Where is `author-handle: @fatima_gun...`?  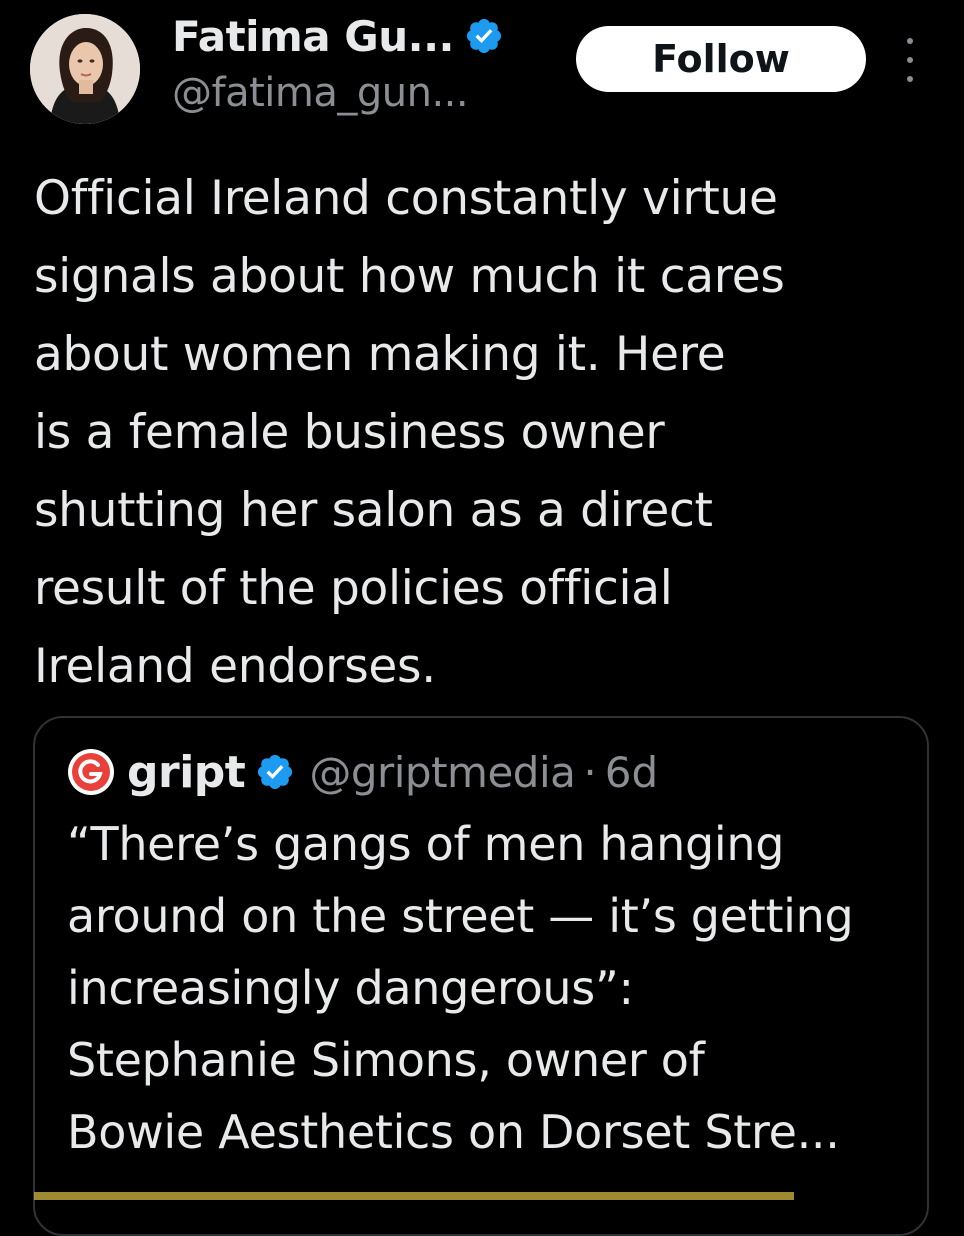
author-handle: @fatima_gun... is located at coordinates (320, 93).